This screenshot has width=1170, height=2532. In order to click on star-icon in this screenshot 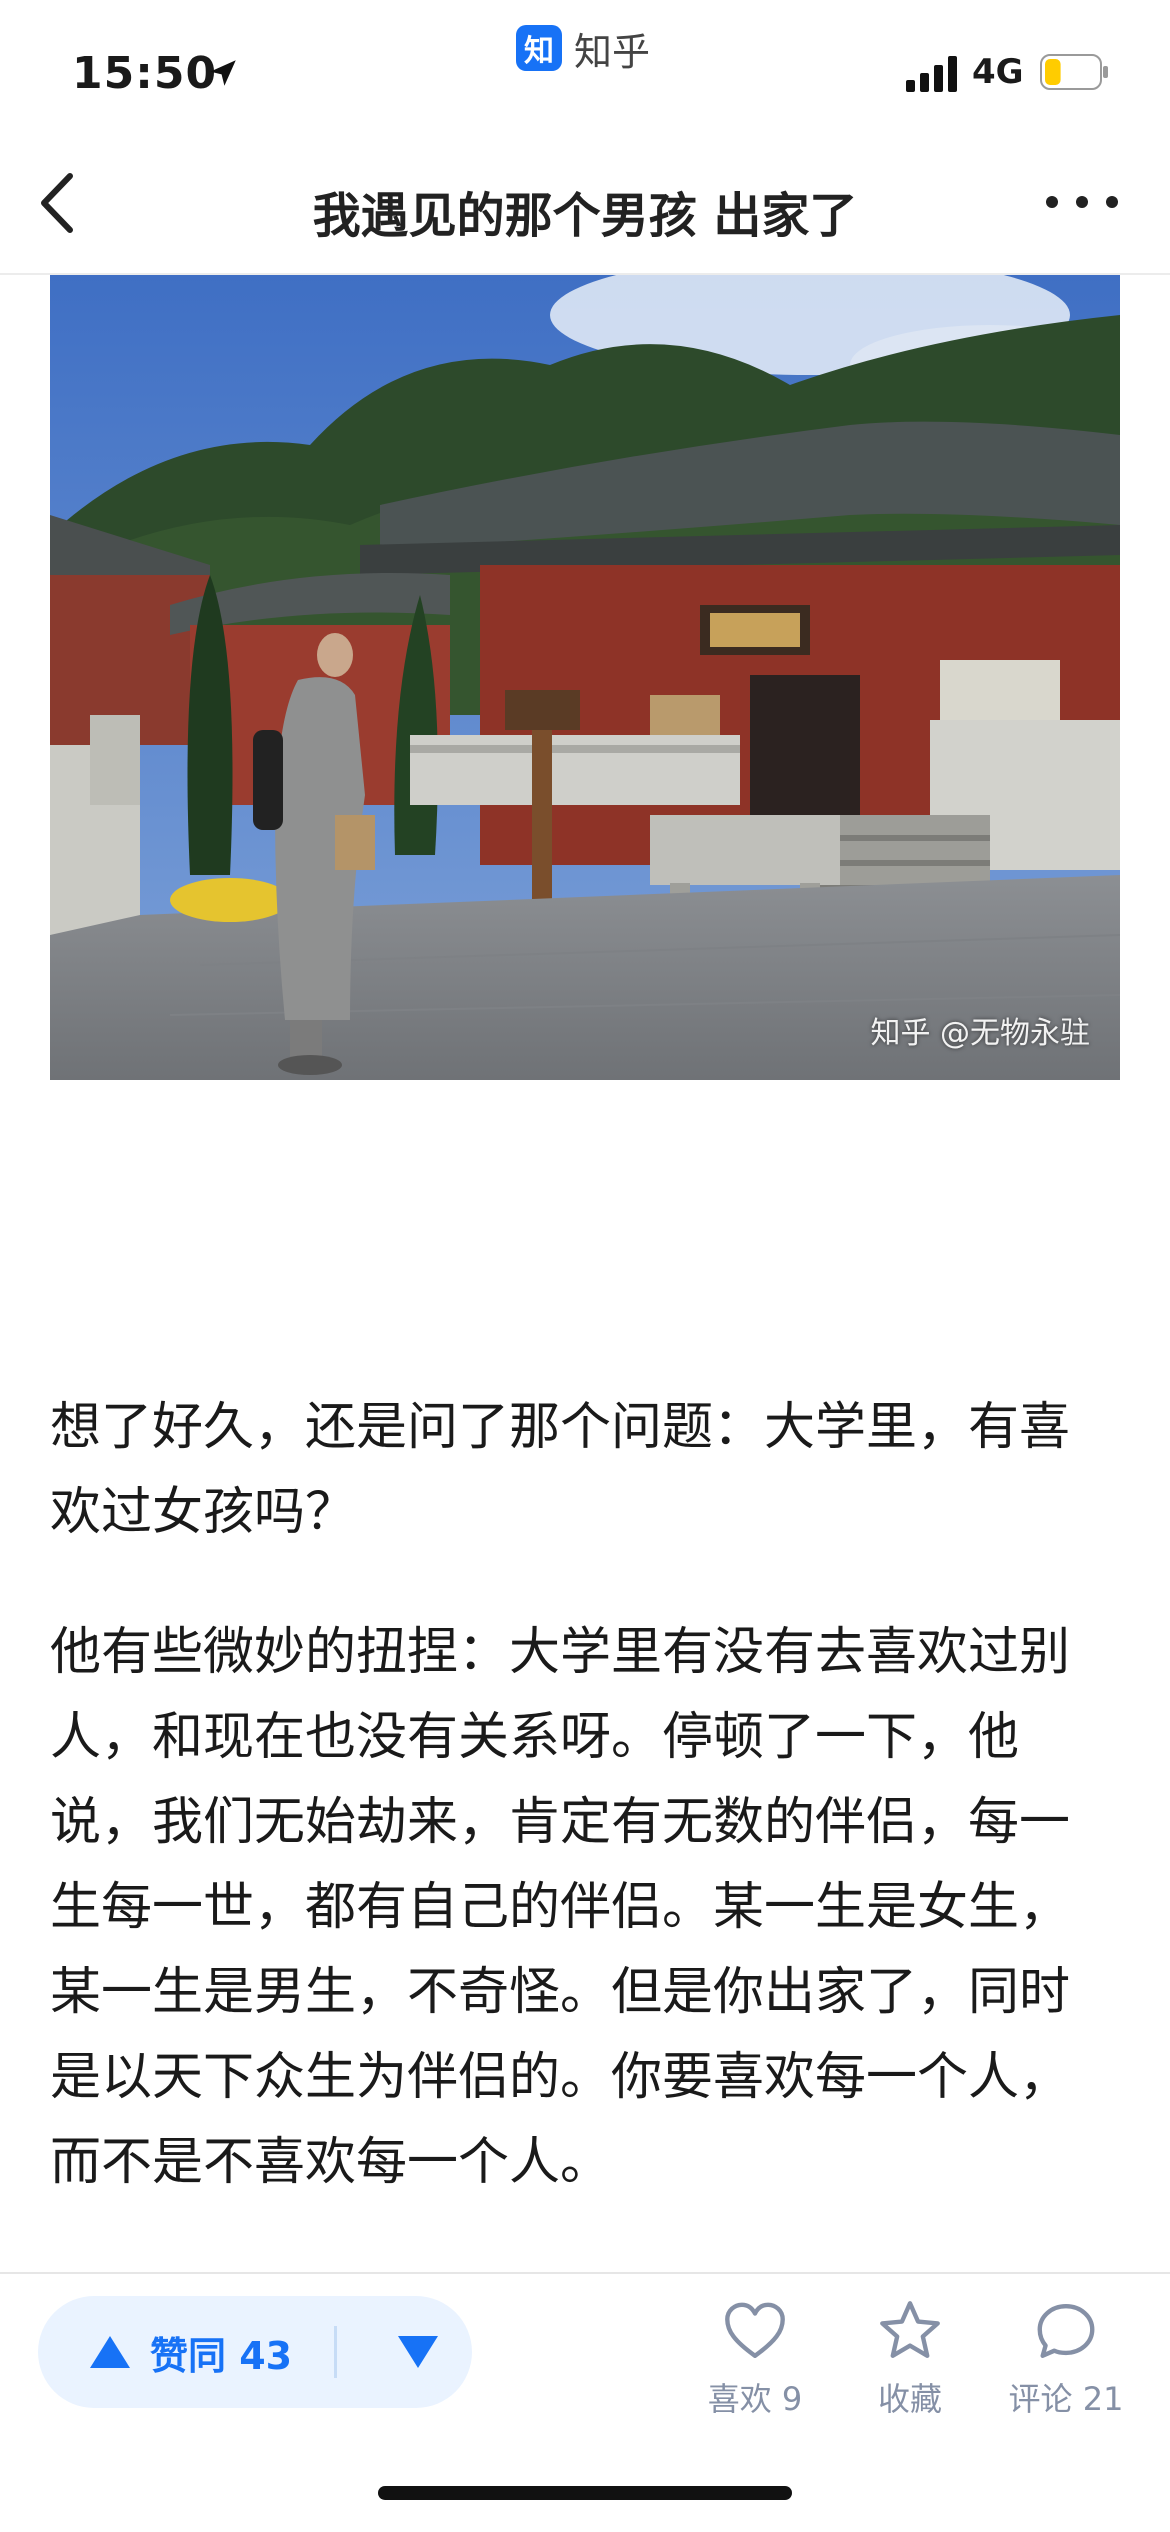, I will do `click(910, 2329)`.